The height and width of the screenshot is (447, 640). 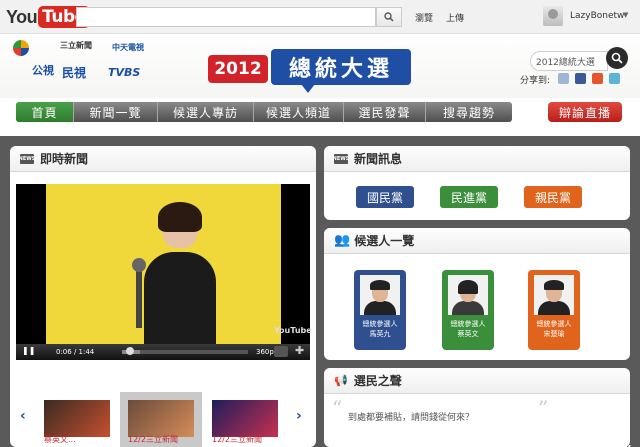 I want to click on megaphone-icon: 📢, so click(x=341, y=380).